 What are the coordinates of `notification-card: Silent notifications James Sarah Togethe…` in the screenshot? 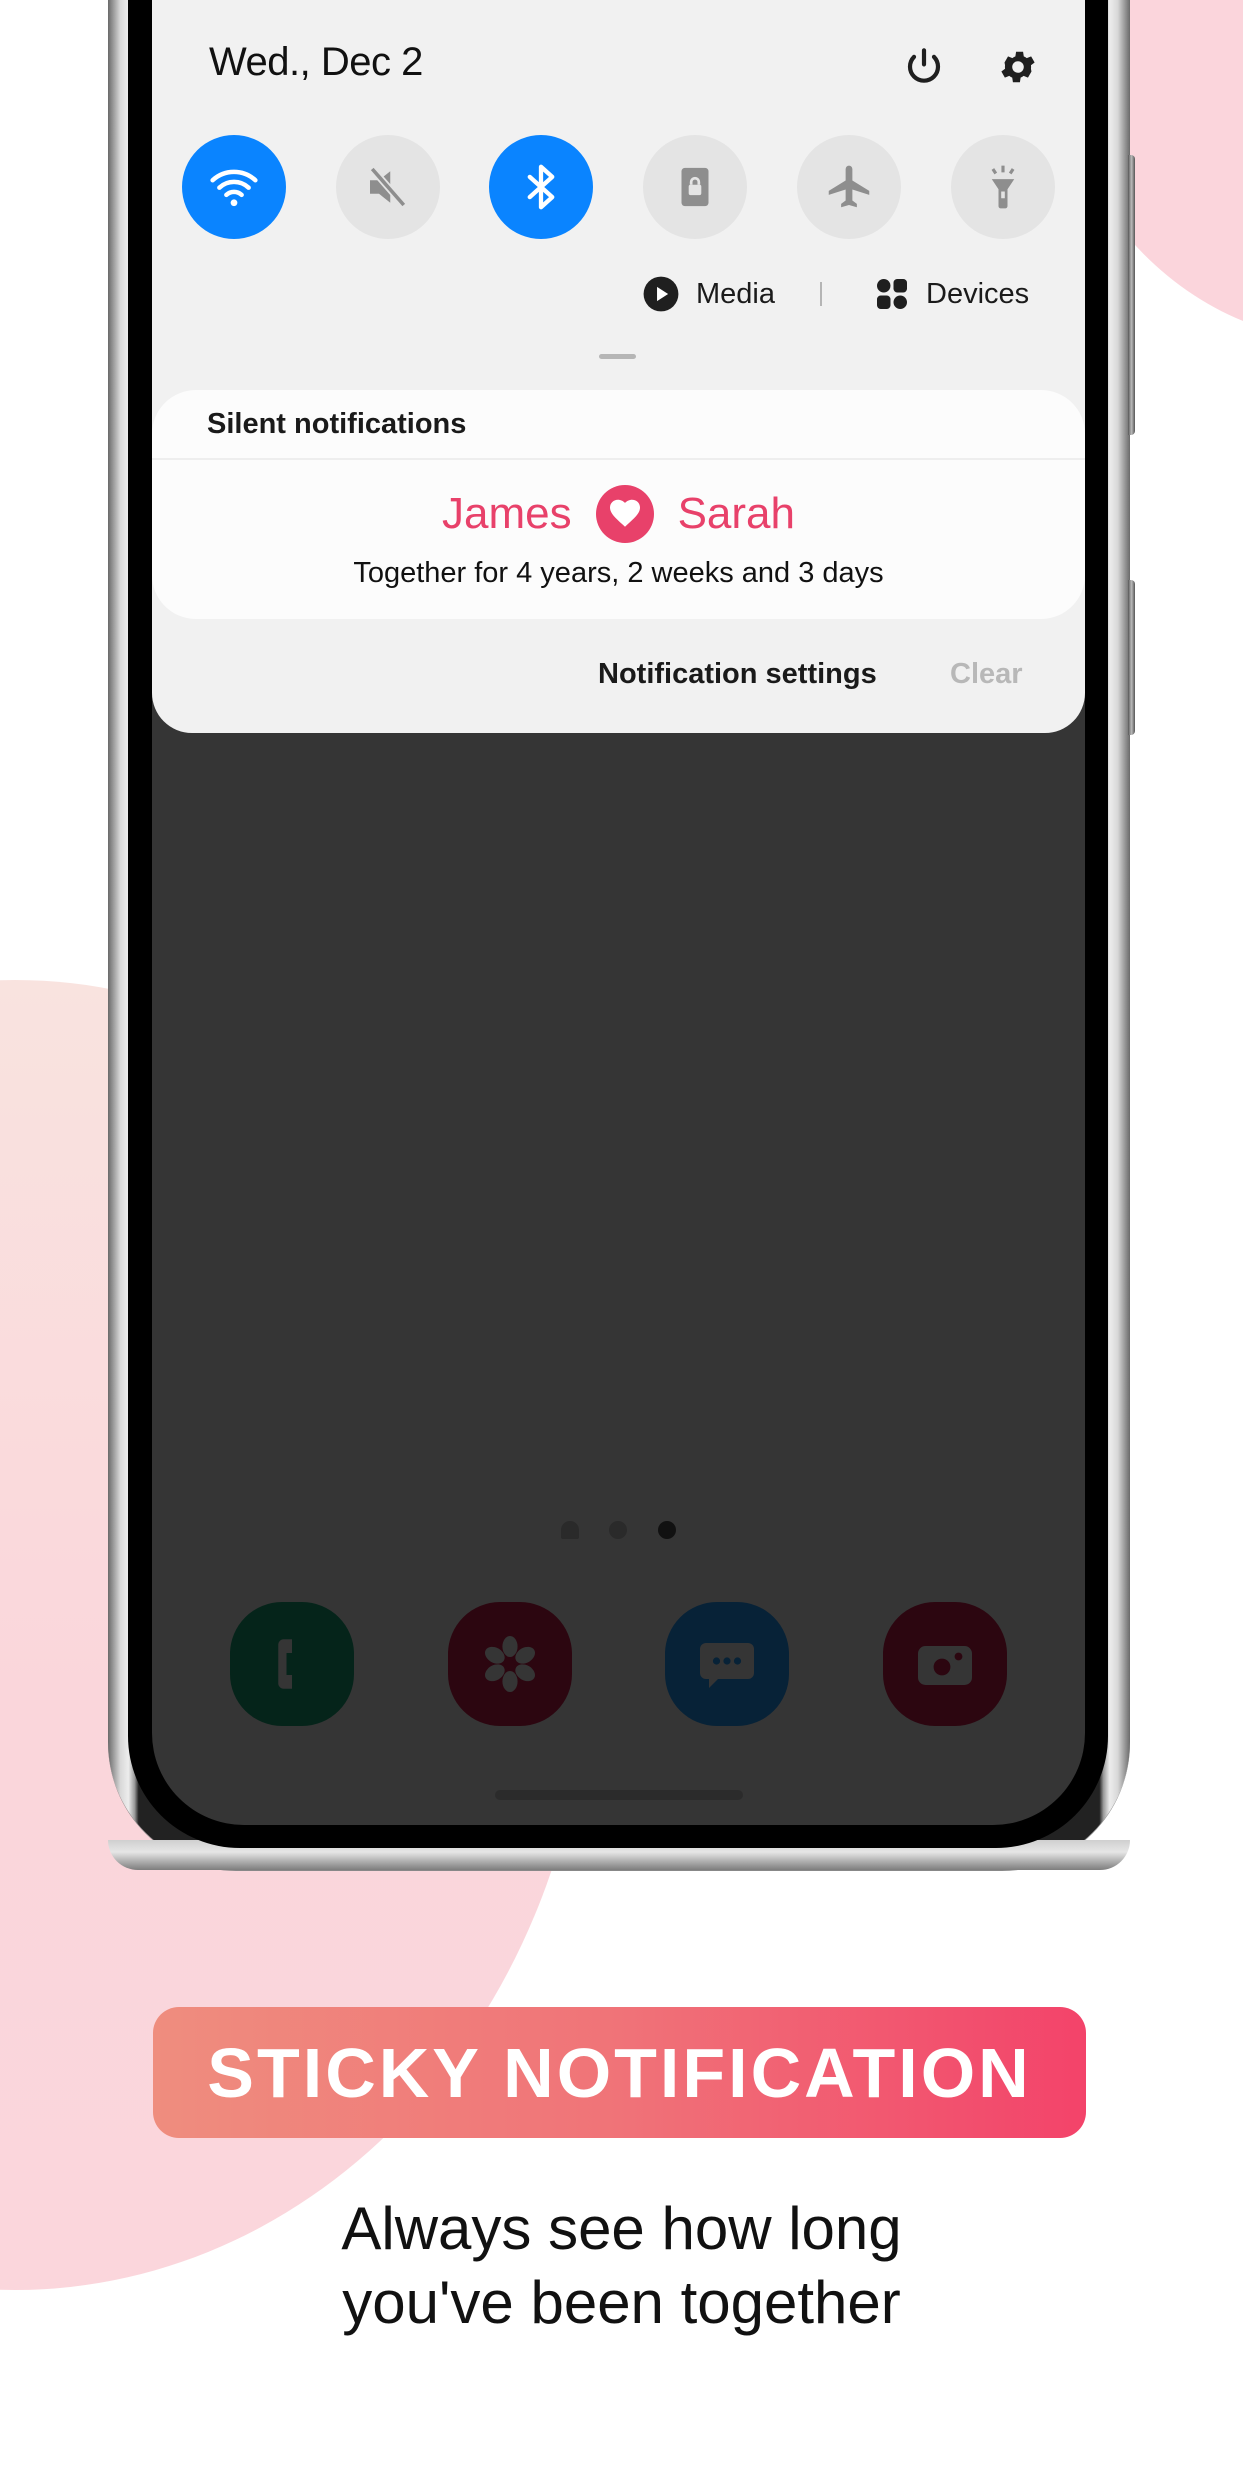 It's located at (618, 504).